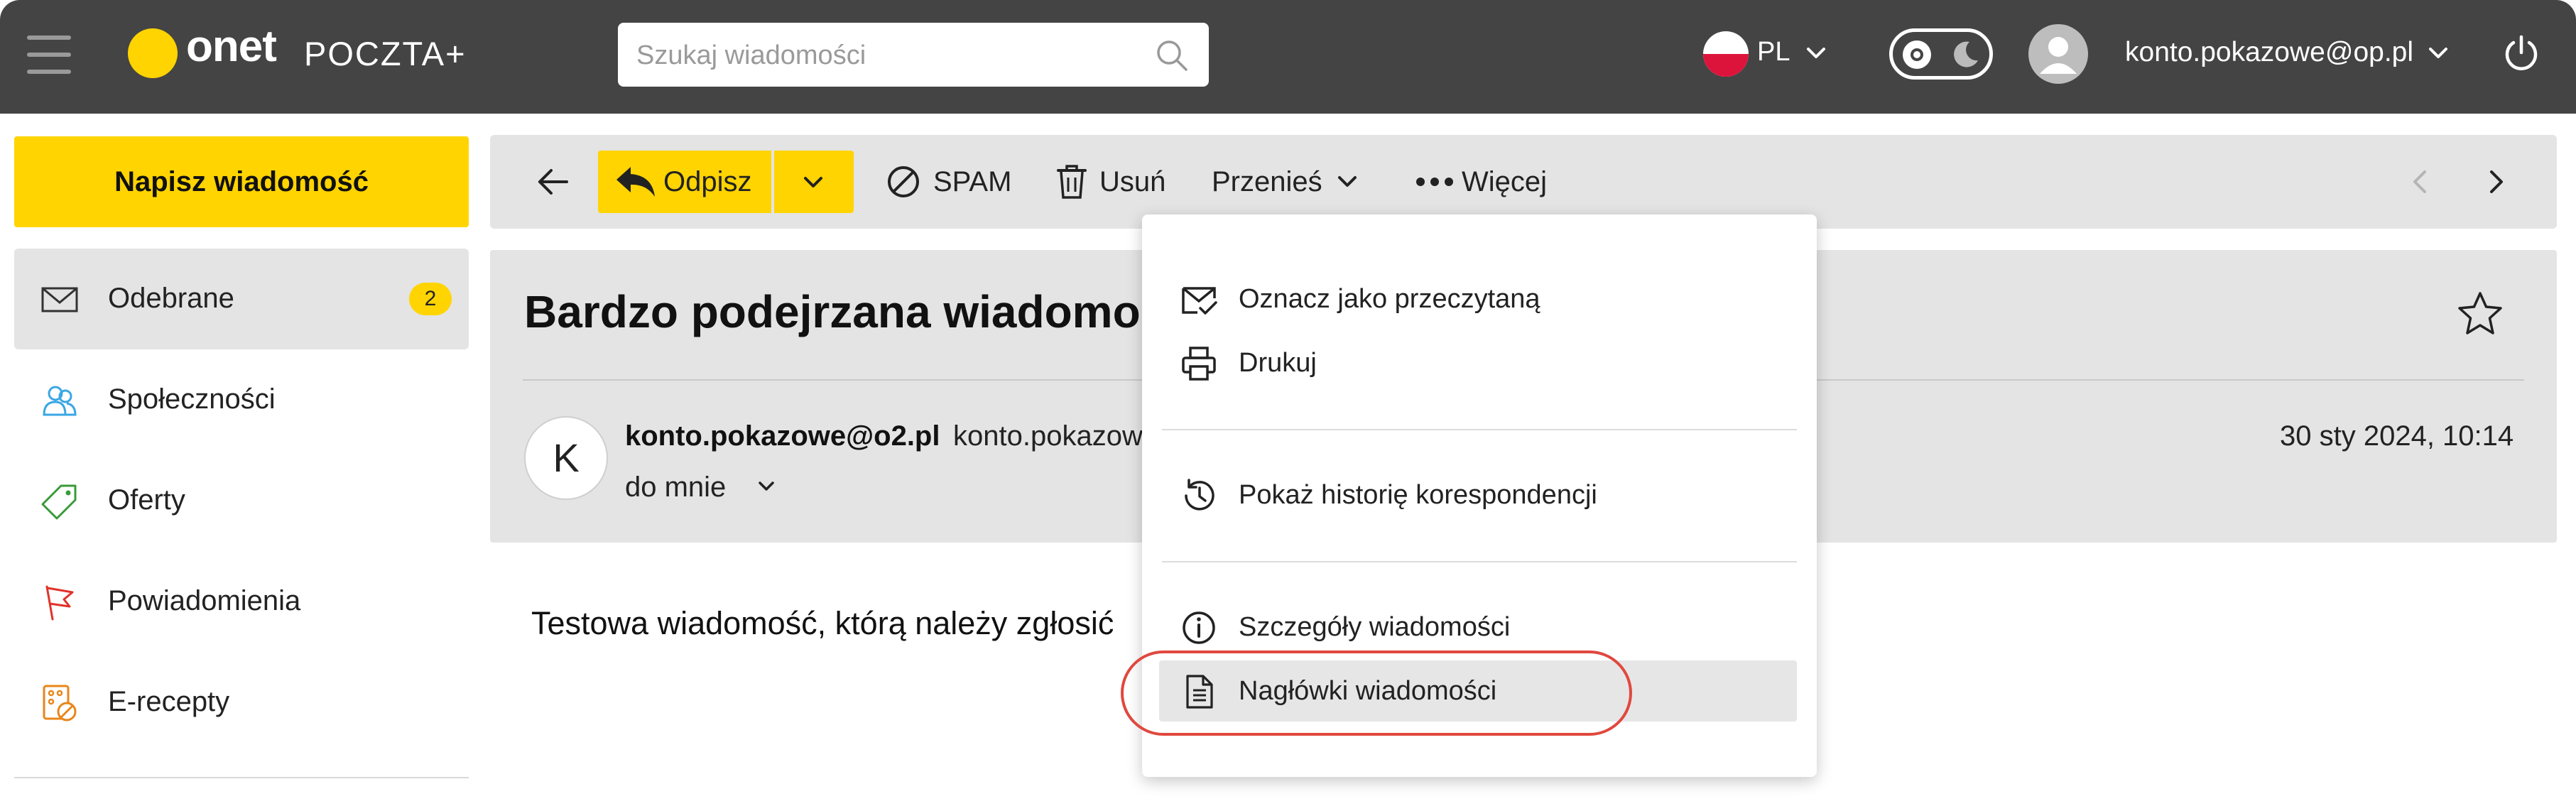 This screenshot has width=2576, height=811. Describe the element at coordinates (1418, 495) in the screenshot. I see `menu-item-label: Pokaż historię korespondencji` at that location.